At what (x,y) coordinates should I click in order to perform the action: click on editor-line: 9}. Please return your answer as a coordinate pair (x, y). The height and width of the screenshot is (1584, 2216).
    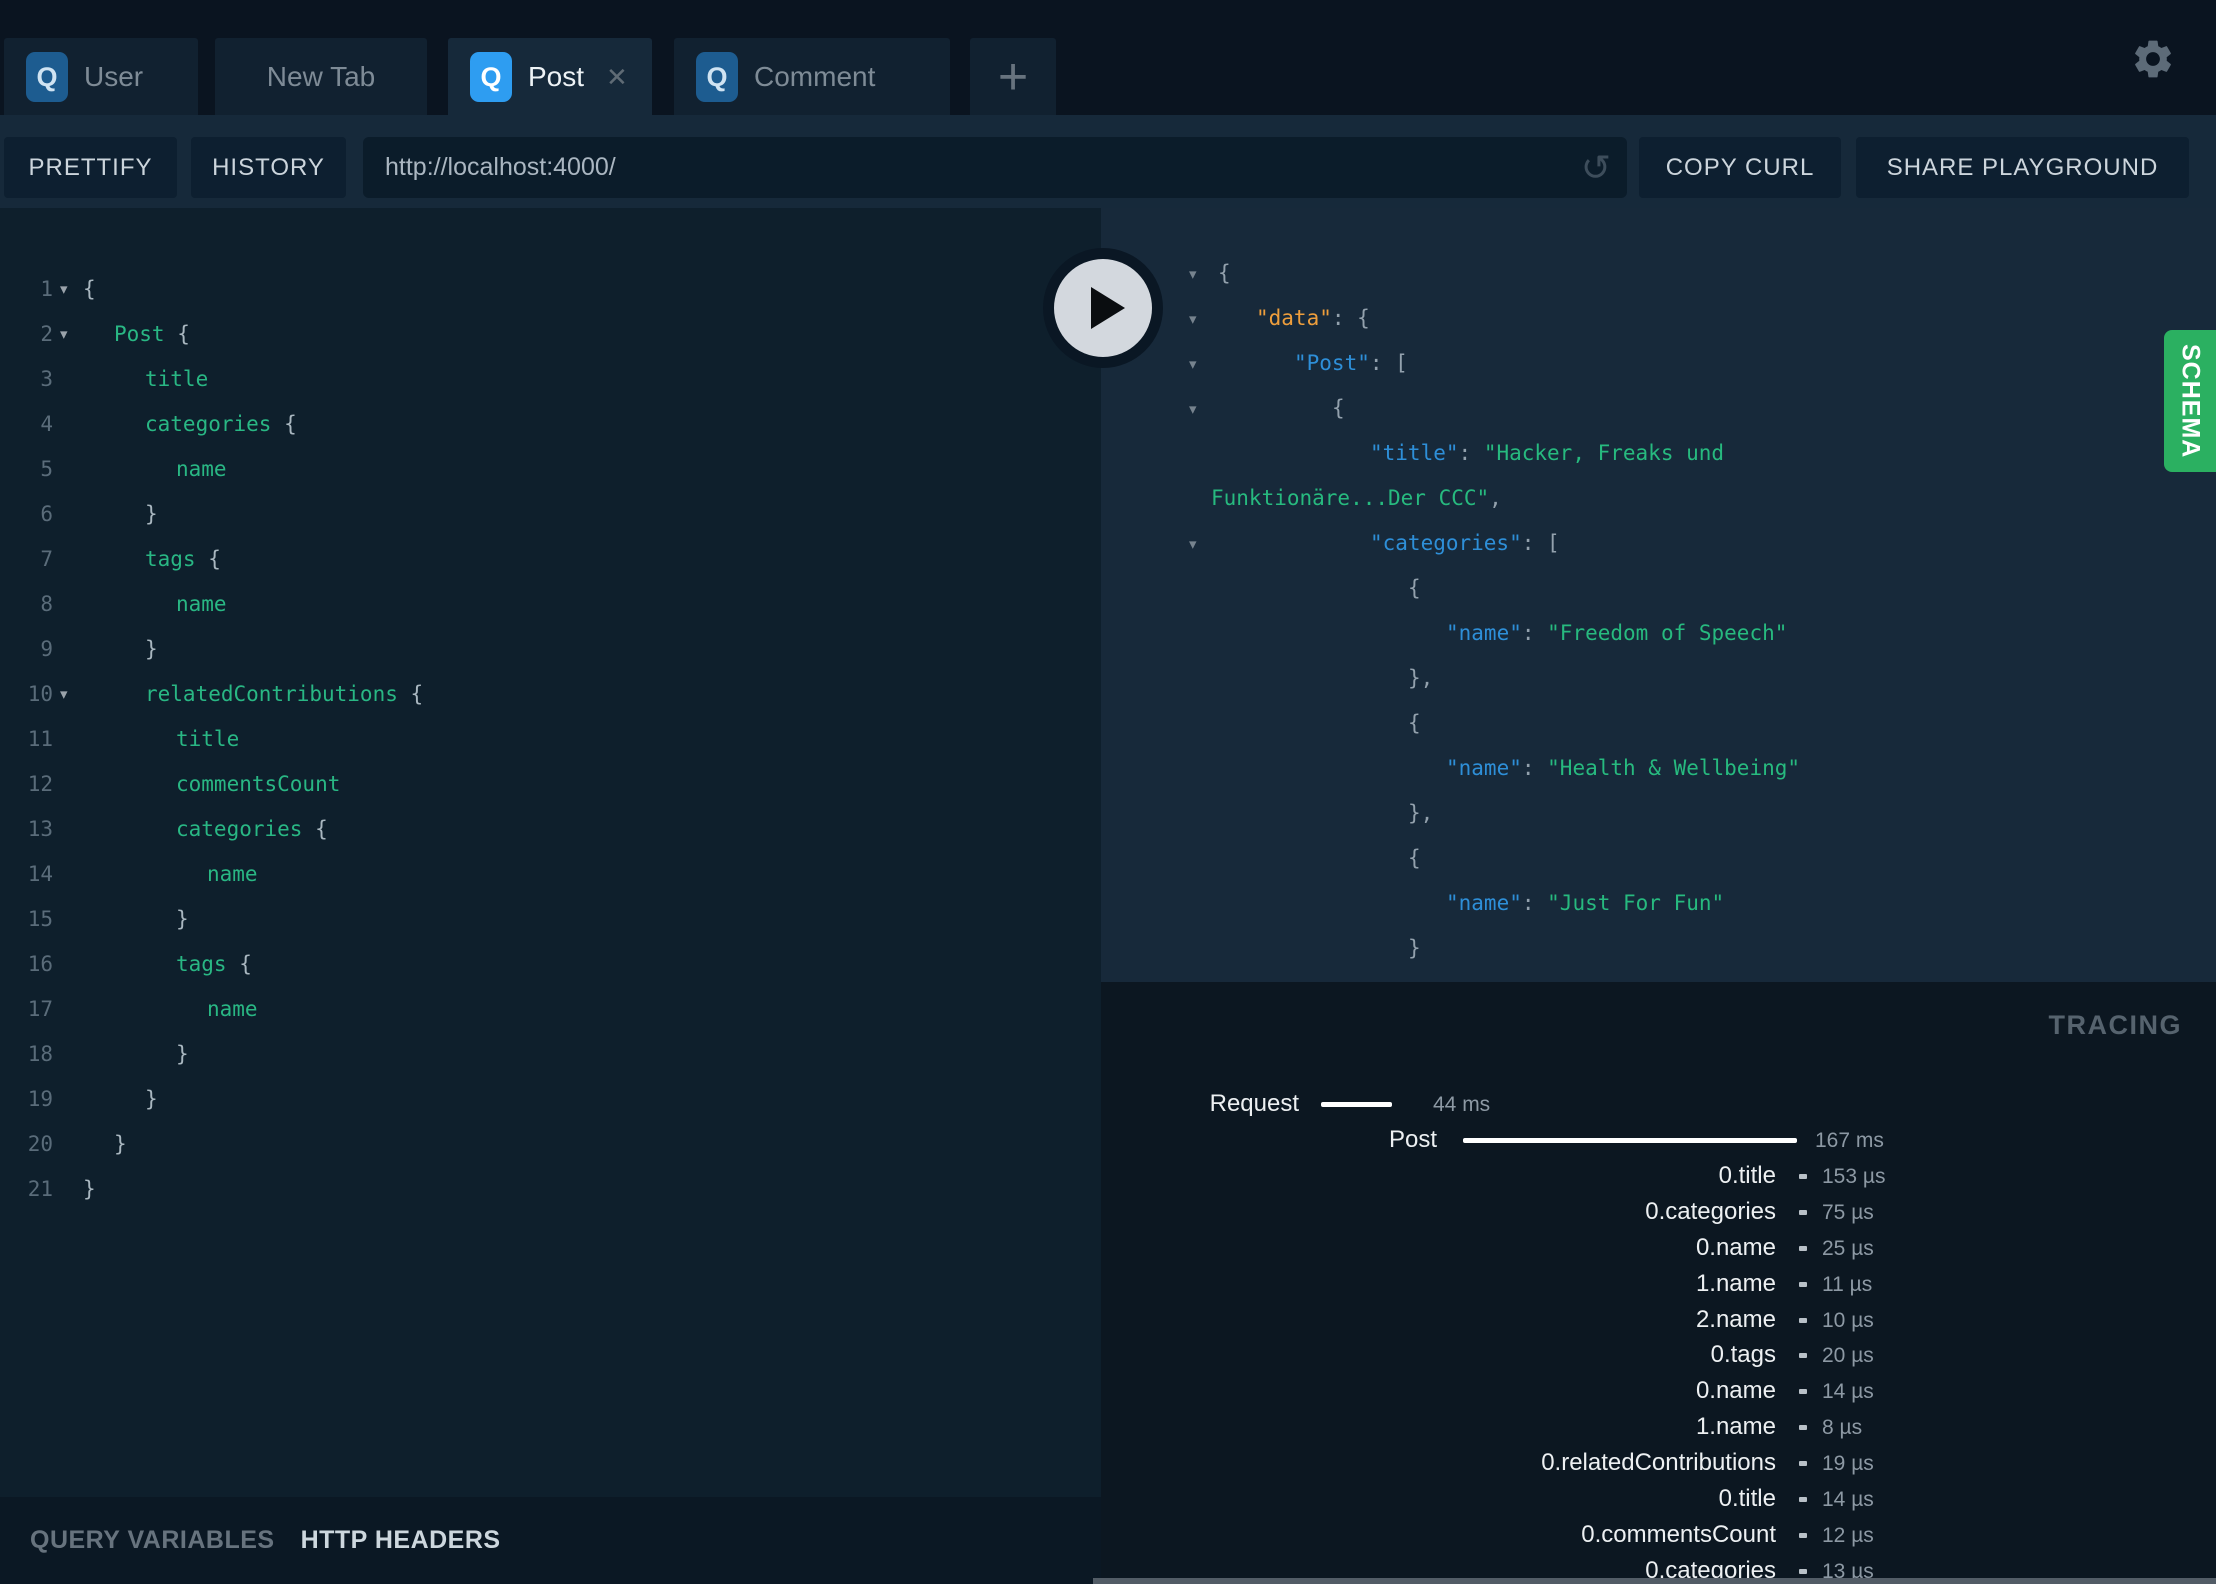
    Looking at the image, I should click on (550, 648).